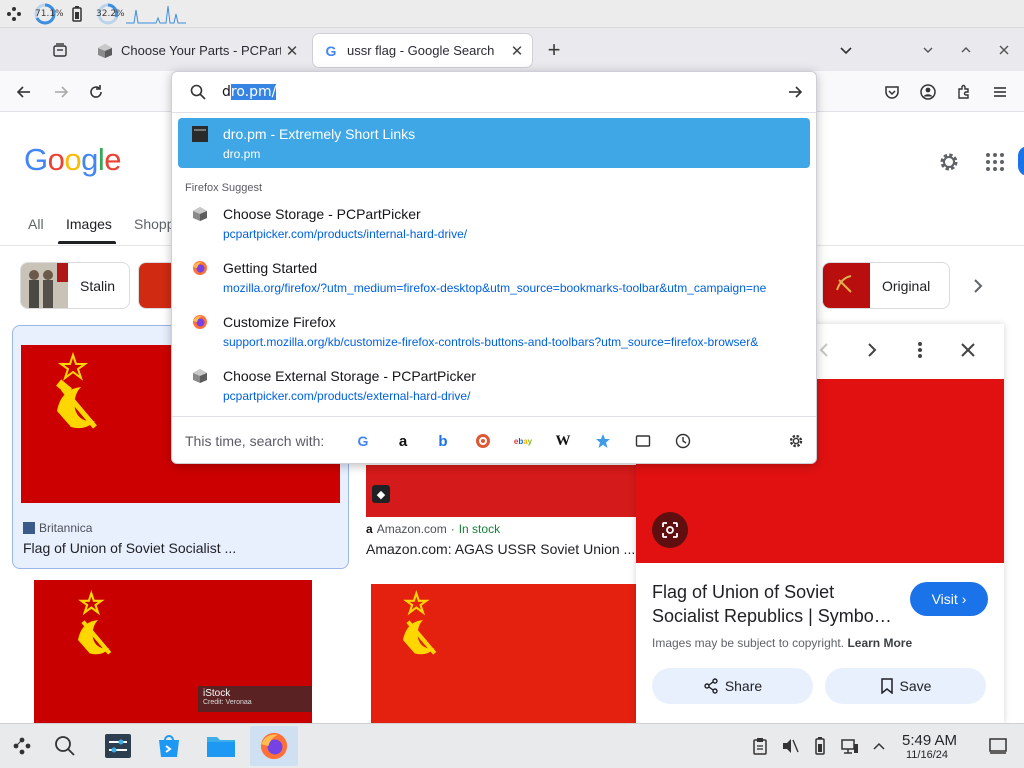 The height and width of the screenshot is (768, 1024). Describe the element at coordinates (928, 92) in the screenshot. I see `account-icon` at that location.